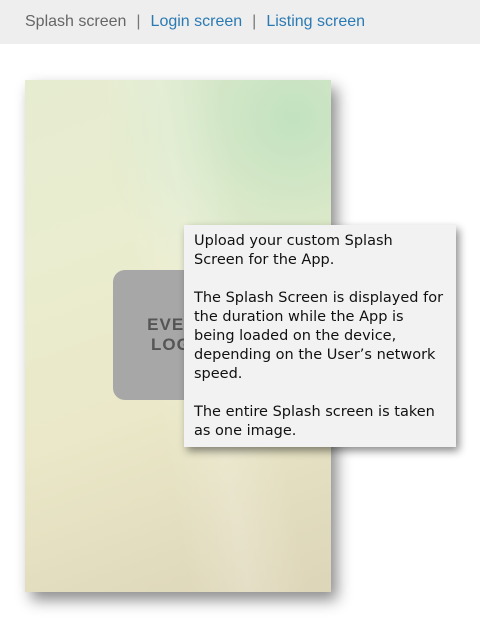  Describe the element at coordinates (197, 22) in the screenshot. I see `tab-login-screen: Login screen` at that location.